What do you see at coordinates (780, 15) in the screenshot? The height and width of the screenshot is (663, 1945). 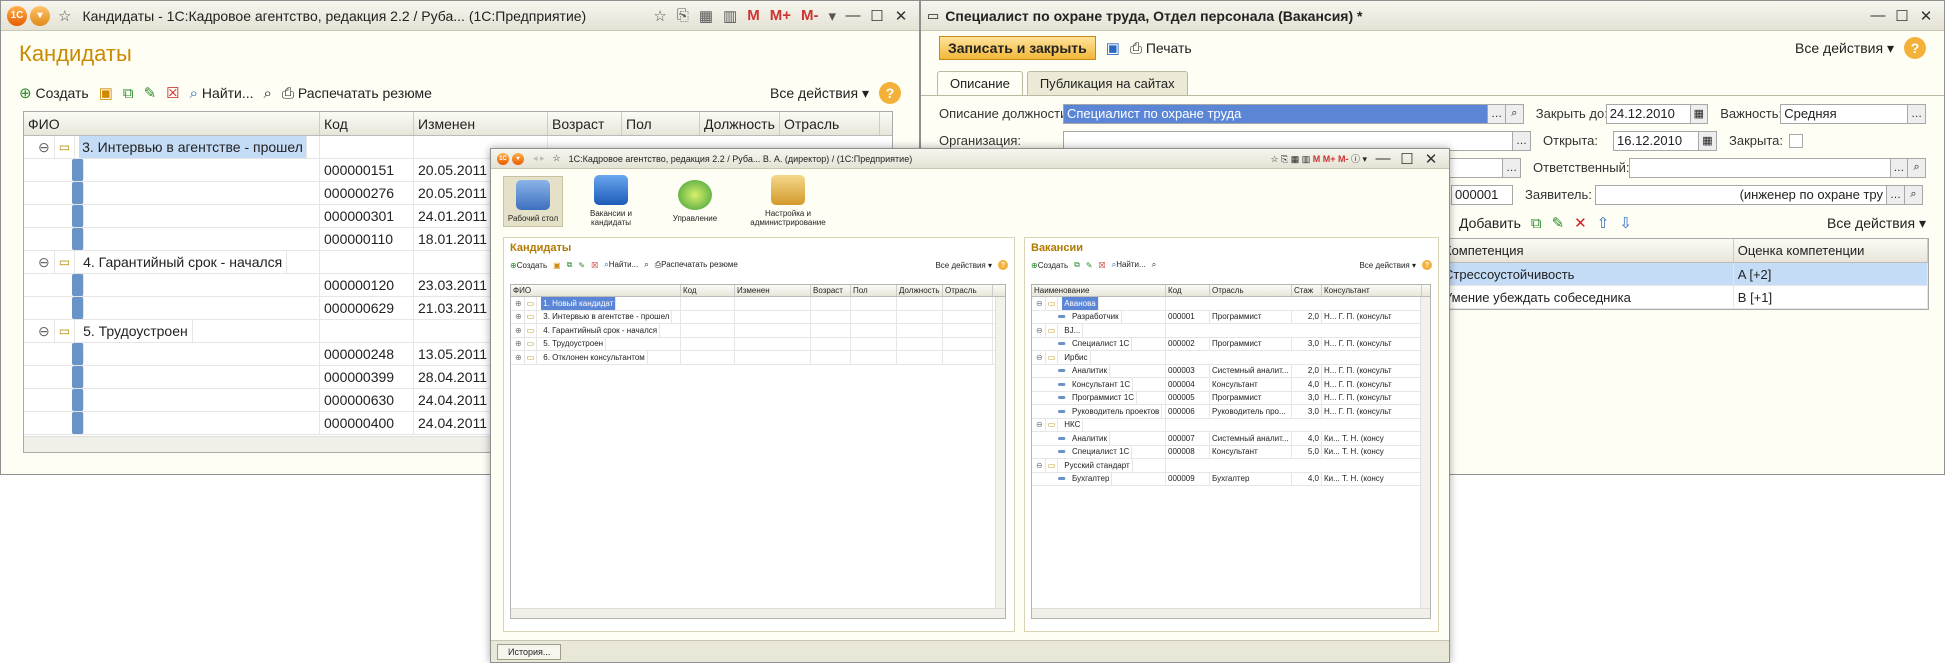 I see `memory-plus-button: M+` at bounding box center [780, 15].